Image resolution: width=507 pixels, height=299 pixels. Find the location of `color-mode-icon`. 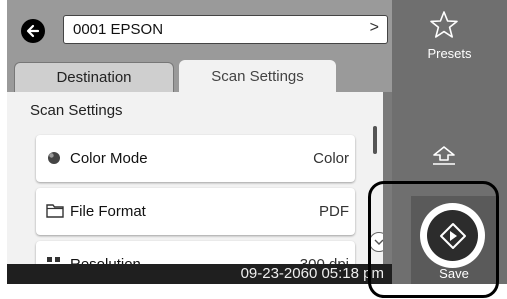

color-mode-icon is located at coordinates (54, 160).